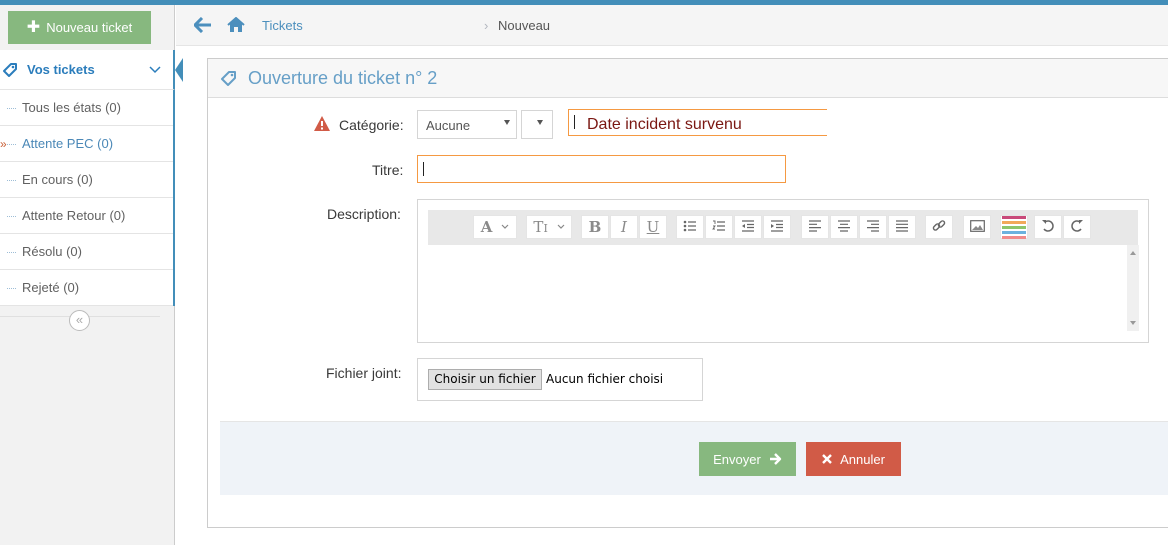  I want to click on scroll-down-icon, so click(1133, 323).